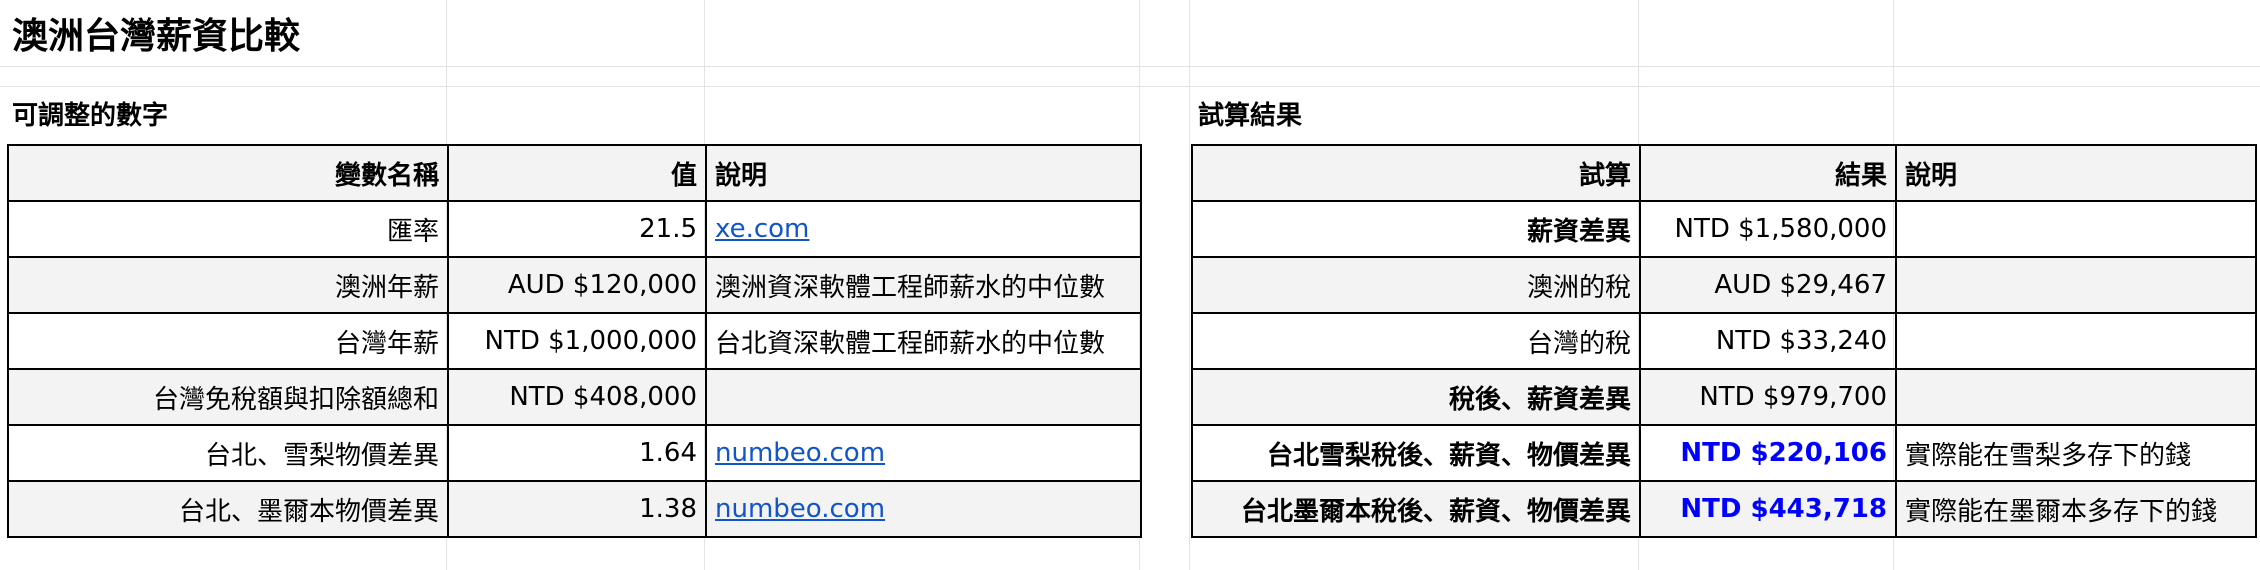 The height and width of the screenshot is (570, 2260). What do you see at coordinates (2076, 509) in the screenshot?
I see `note-cell: 實際能在墨爾本多存下的錢` at bounding box center [2076, 509].